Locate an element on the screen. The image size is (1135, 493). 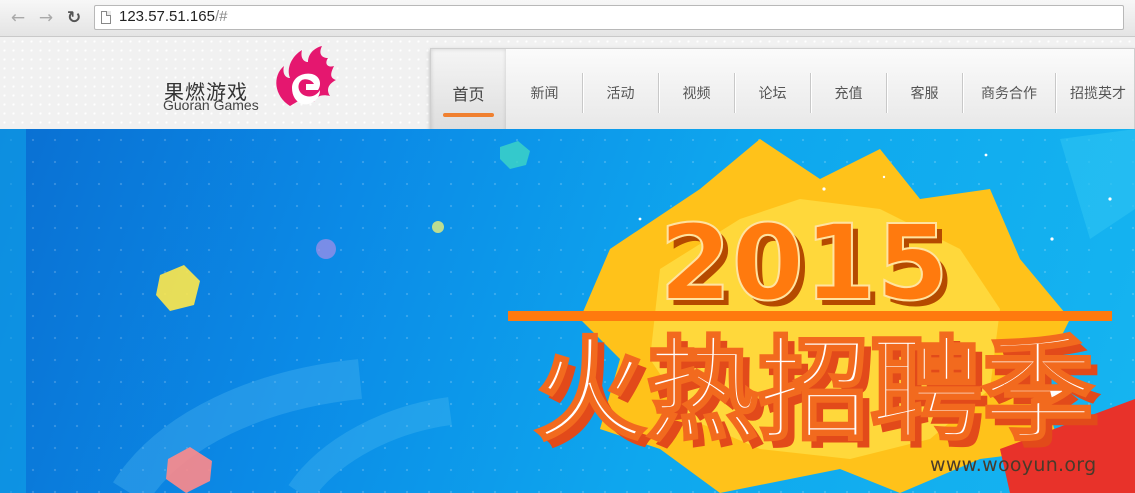
address-bar: 123.57.51.165/# is located at coordinates (609, 17).